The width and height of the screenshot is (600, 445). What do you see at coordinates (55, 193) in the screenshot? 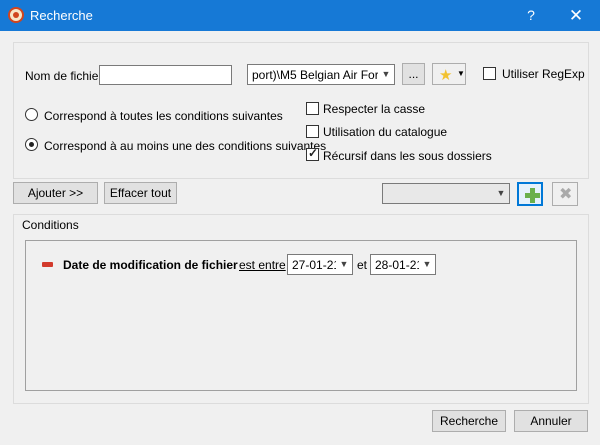
I see `add-button: Ajouter >>` at bounding box center [55, 193].